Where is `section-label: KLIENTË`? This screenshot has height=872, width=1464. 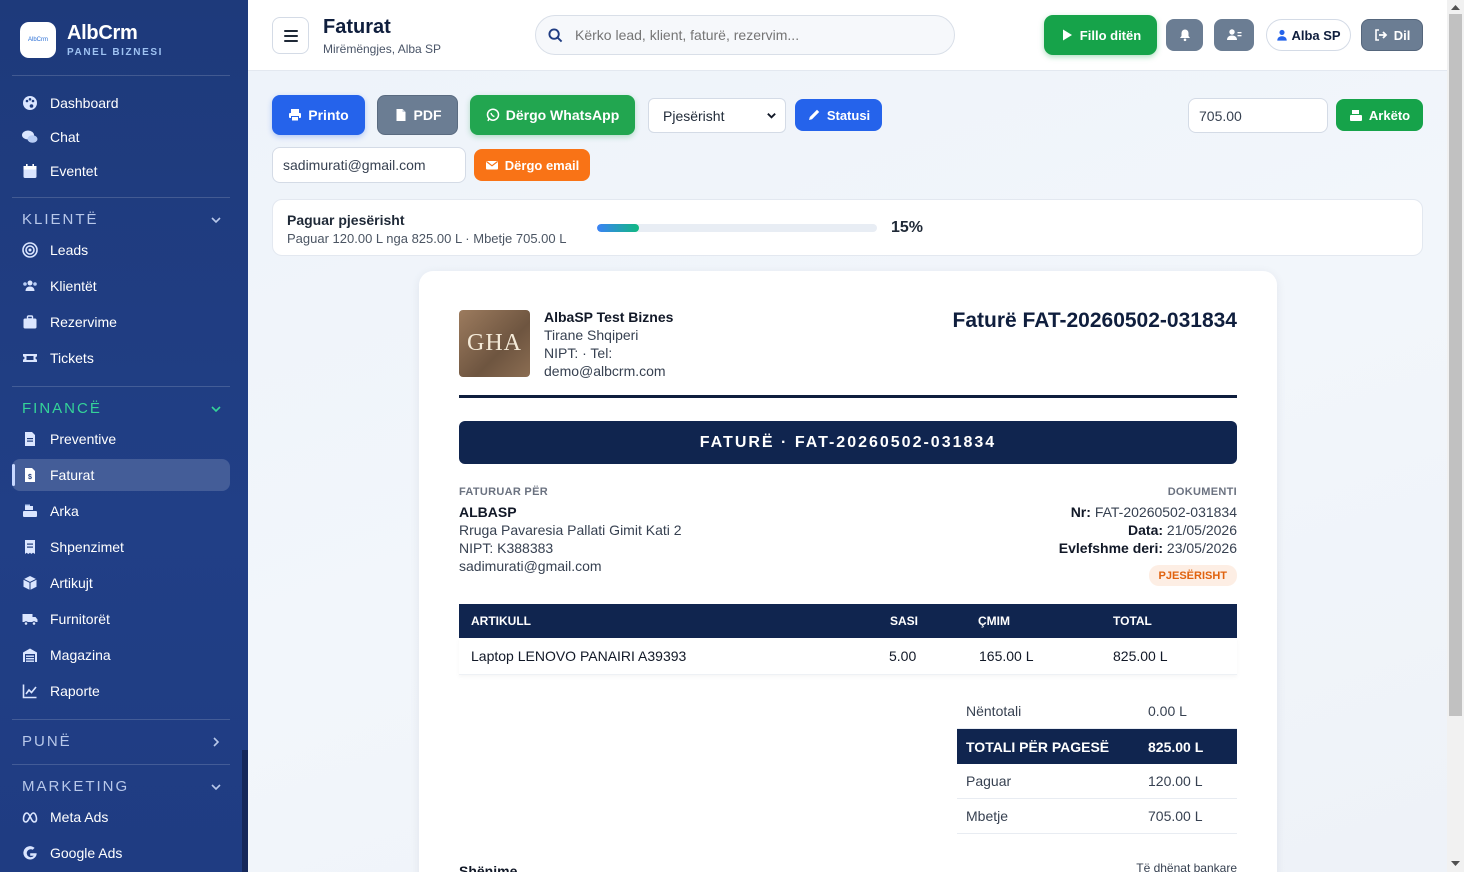
section-label: KLIENTË is located at coordinates (60, 219).